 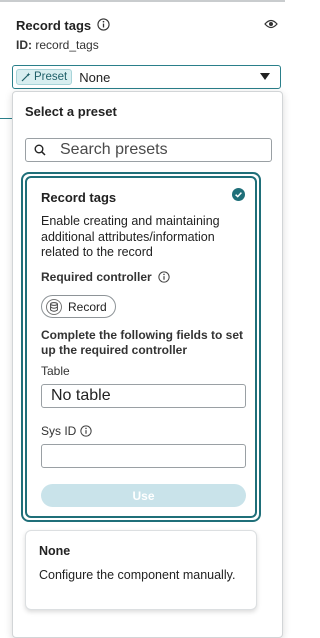 I want to click on required-controller-text: Required controller, so click(x=96, y=277).